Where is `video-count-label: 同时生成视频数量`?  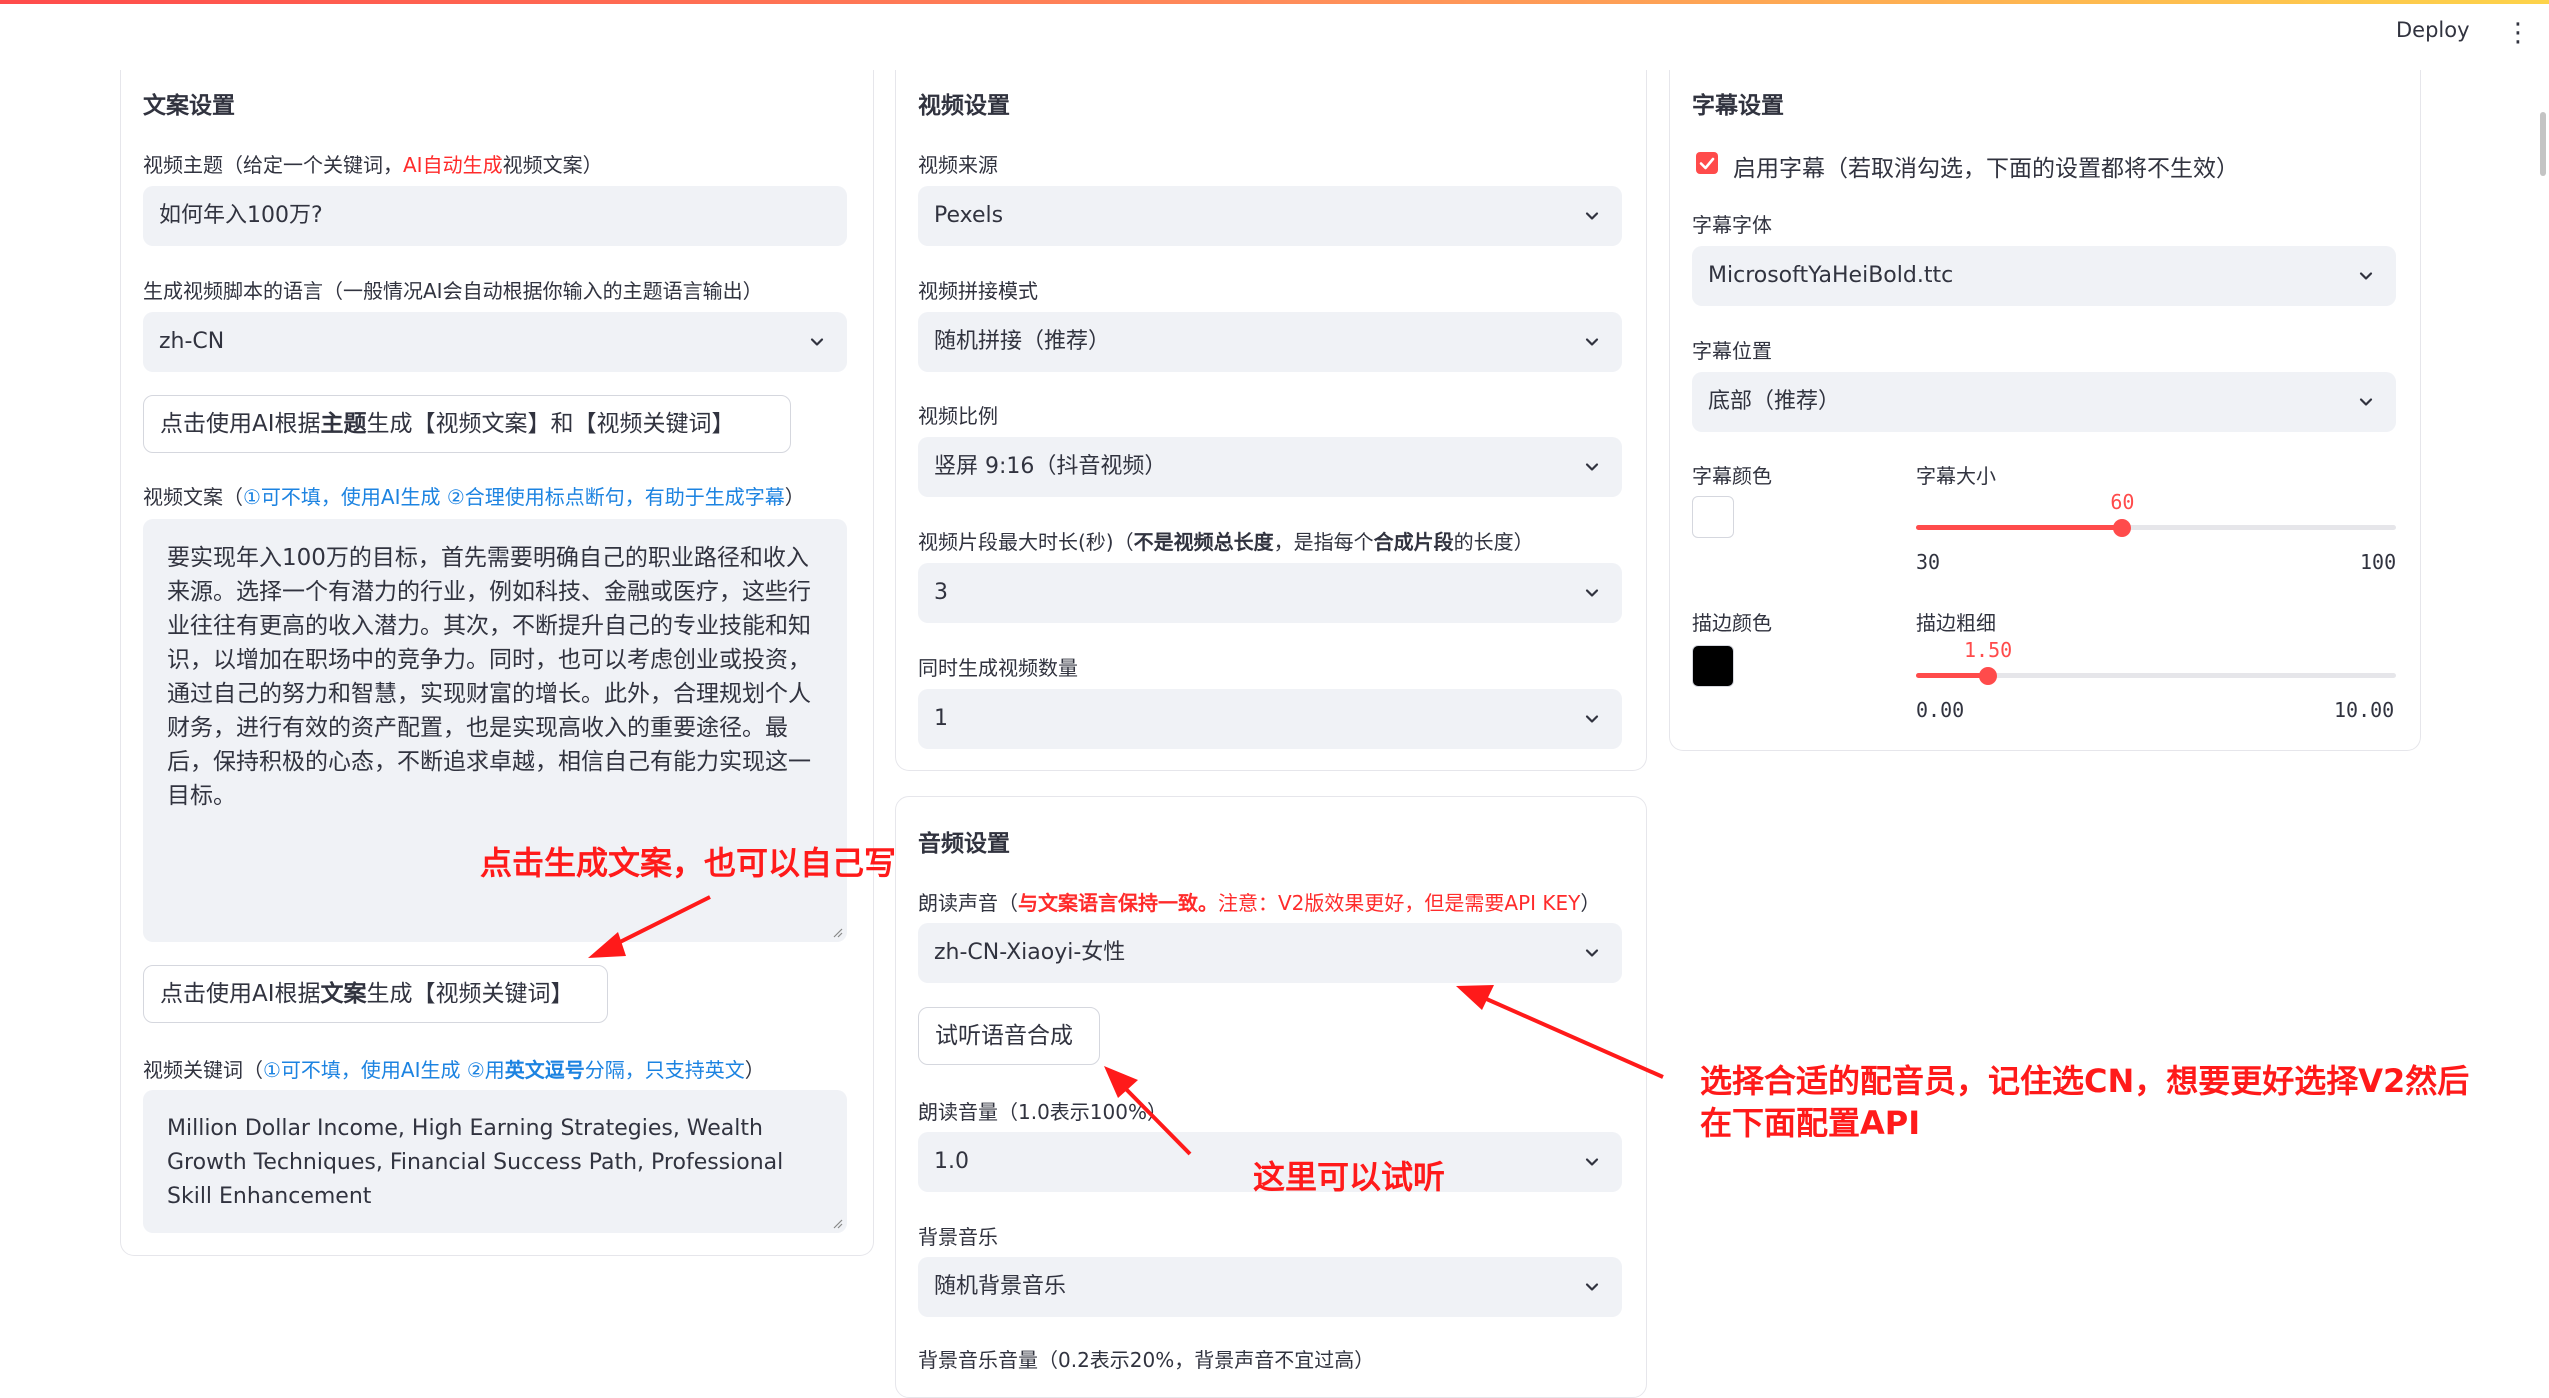 video-count-label: 同时生成视频数量 is located at coordinates (998, 668).